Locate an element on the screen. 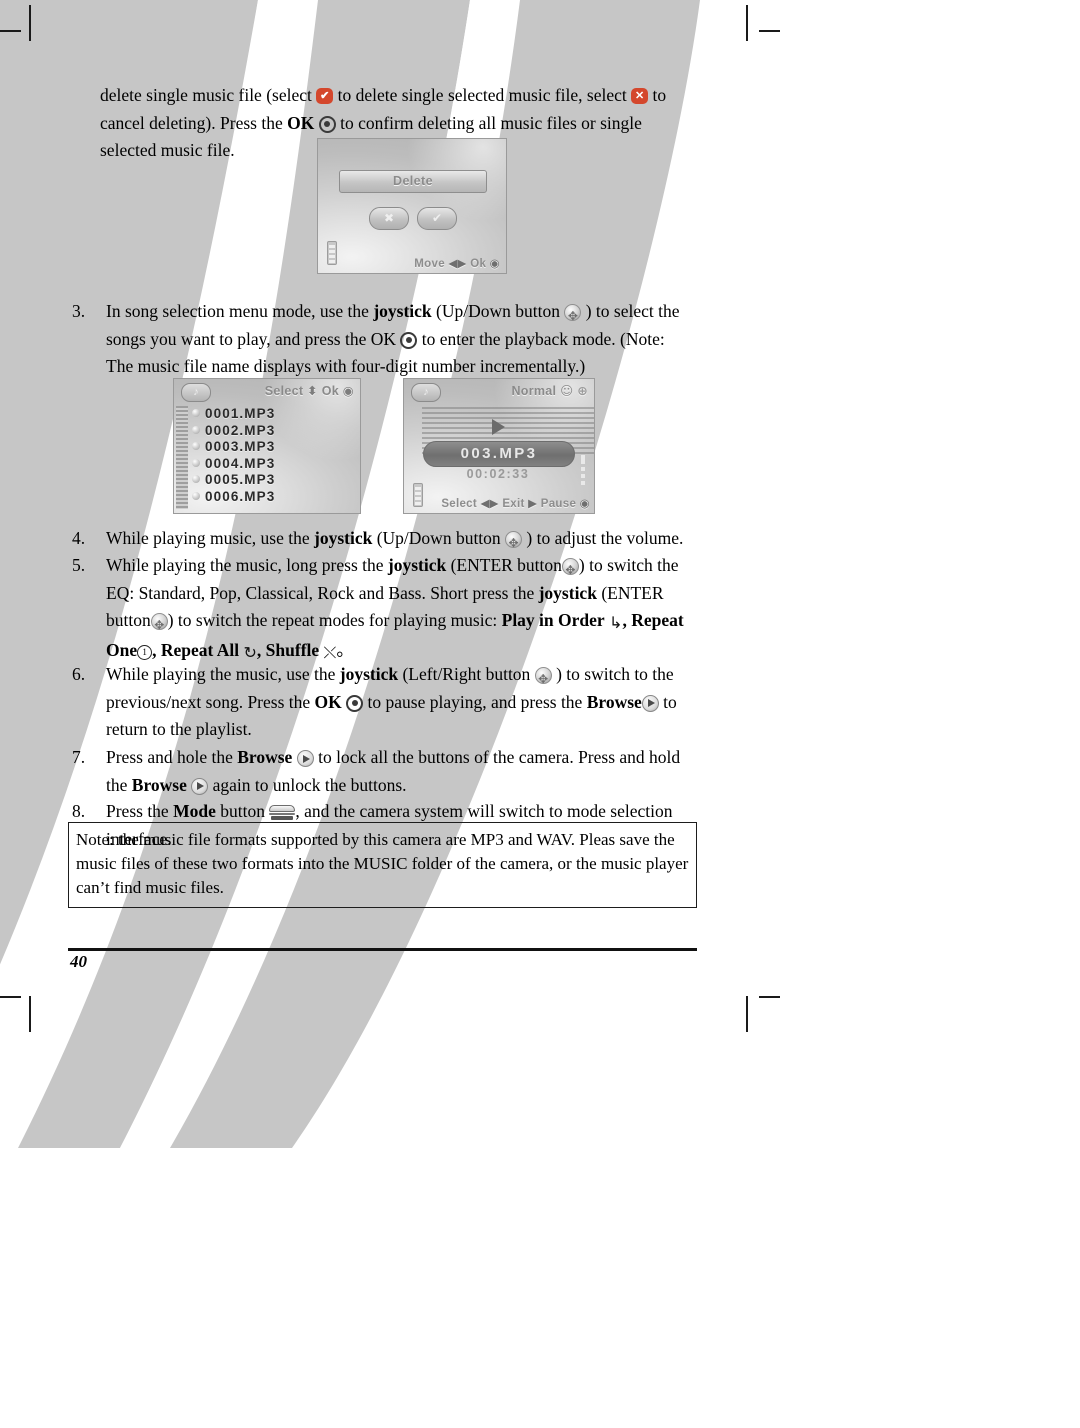  cancel-cross-icon: ✕ is located at coordinates (640, 96).